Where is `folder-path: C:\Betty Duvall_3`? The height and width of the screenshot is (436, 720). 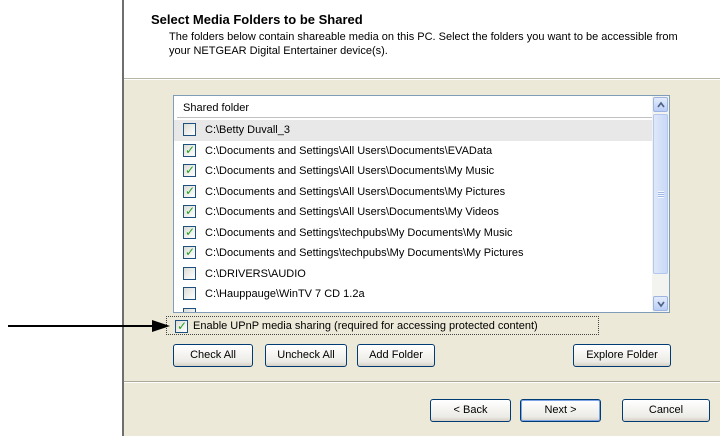
folder-path: C:\Betty Duvall_3 is located at coordinates (247, 130).